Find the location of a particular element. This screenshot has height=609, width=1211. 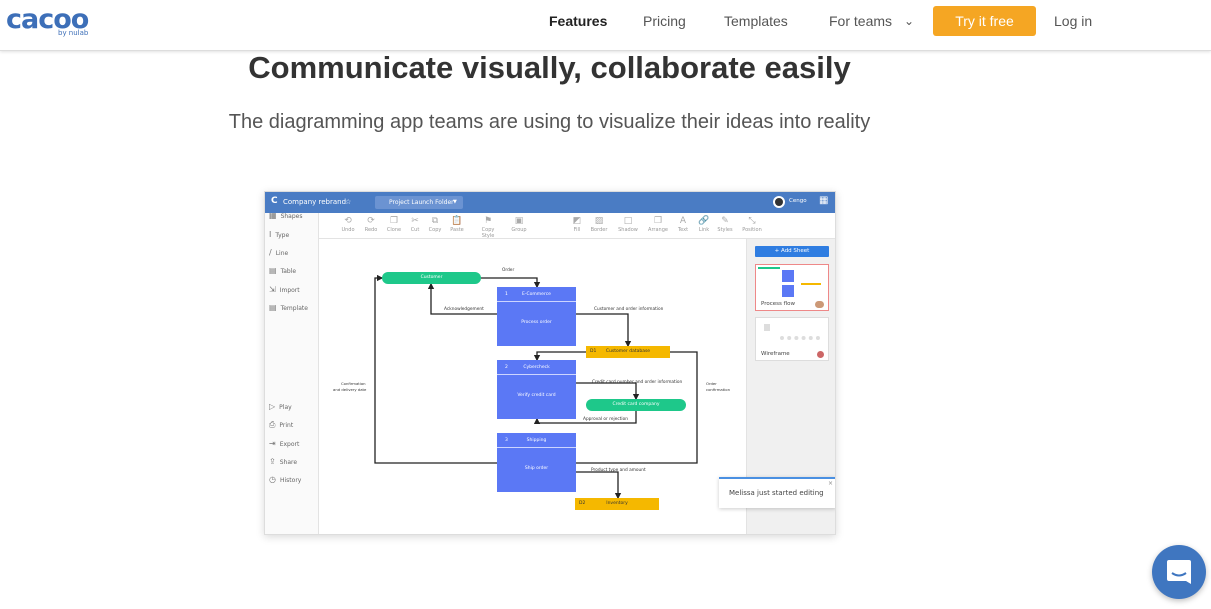

connector-cust-info is located at coordinates (604, 330).